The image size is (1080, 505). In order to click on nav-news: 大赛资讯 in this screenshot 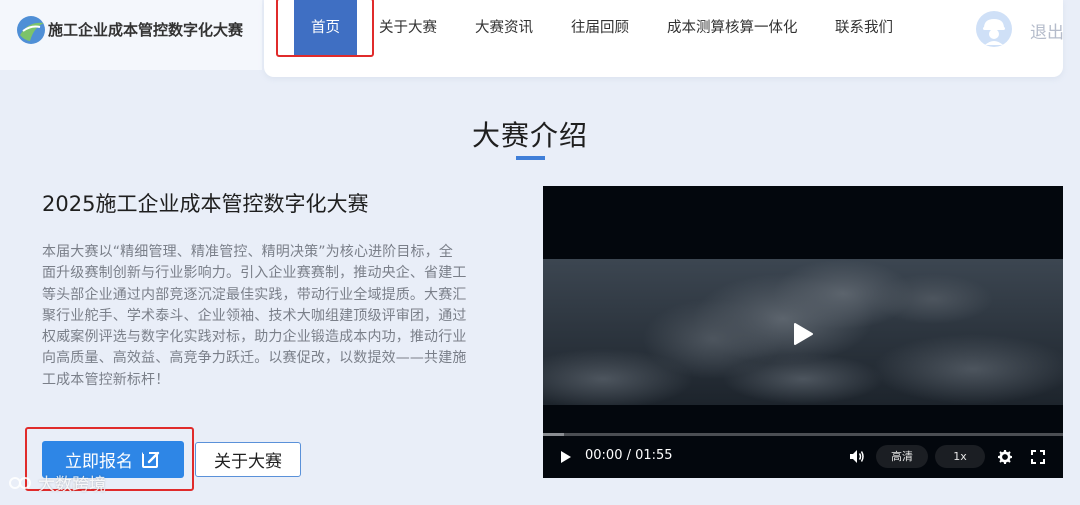, I will do `click(504, 28)`.